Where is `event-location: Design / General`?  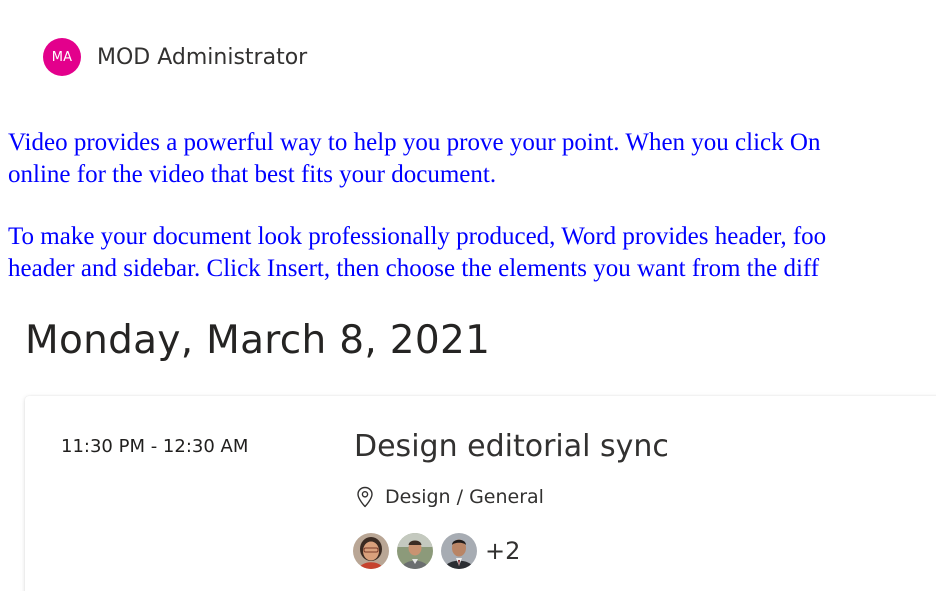
event-location: Design / General is located at coordinates (449, 497).